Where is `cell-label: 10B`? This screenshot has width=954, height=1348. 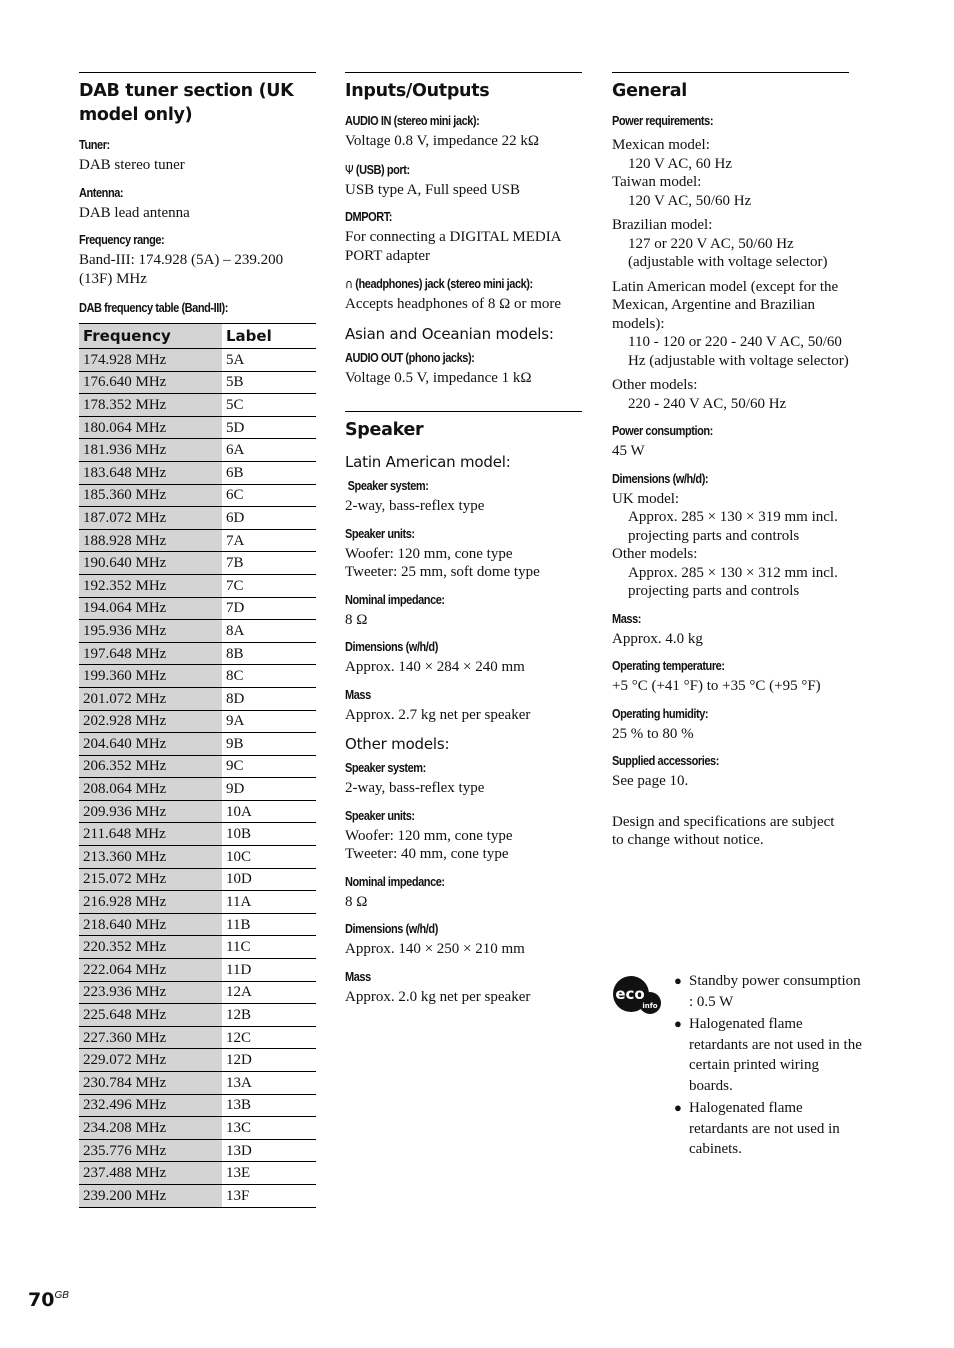
cell-label: 10B is located at coordinates (269, 834).